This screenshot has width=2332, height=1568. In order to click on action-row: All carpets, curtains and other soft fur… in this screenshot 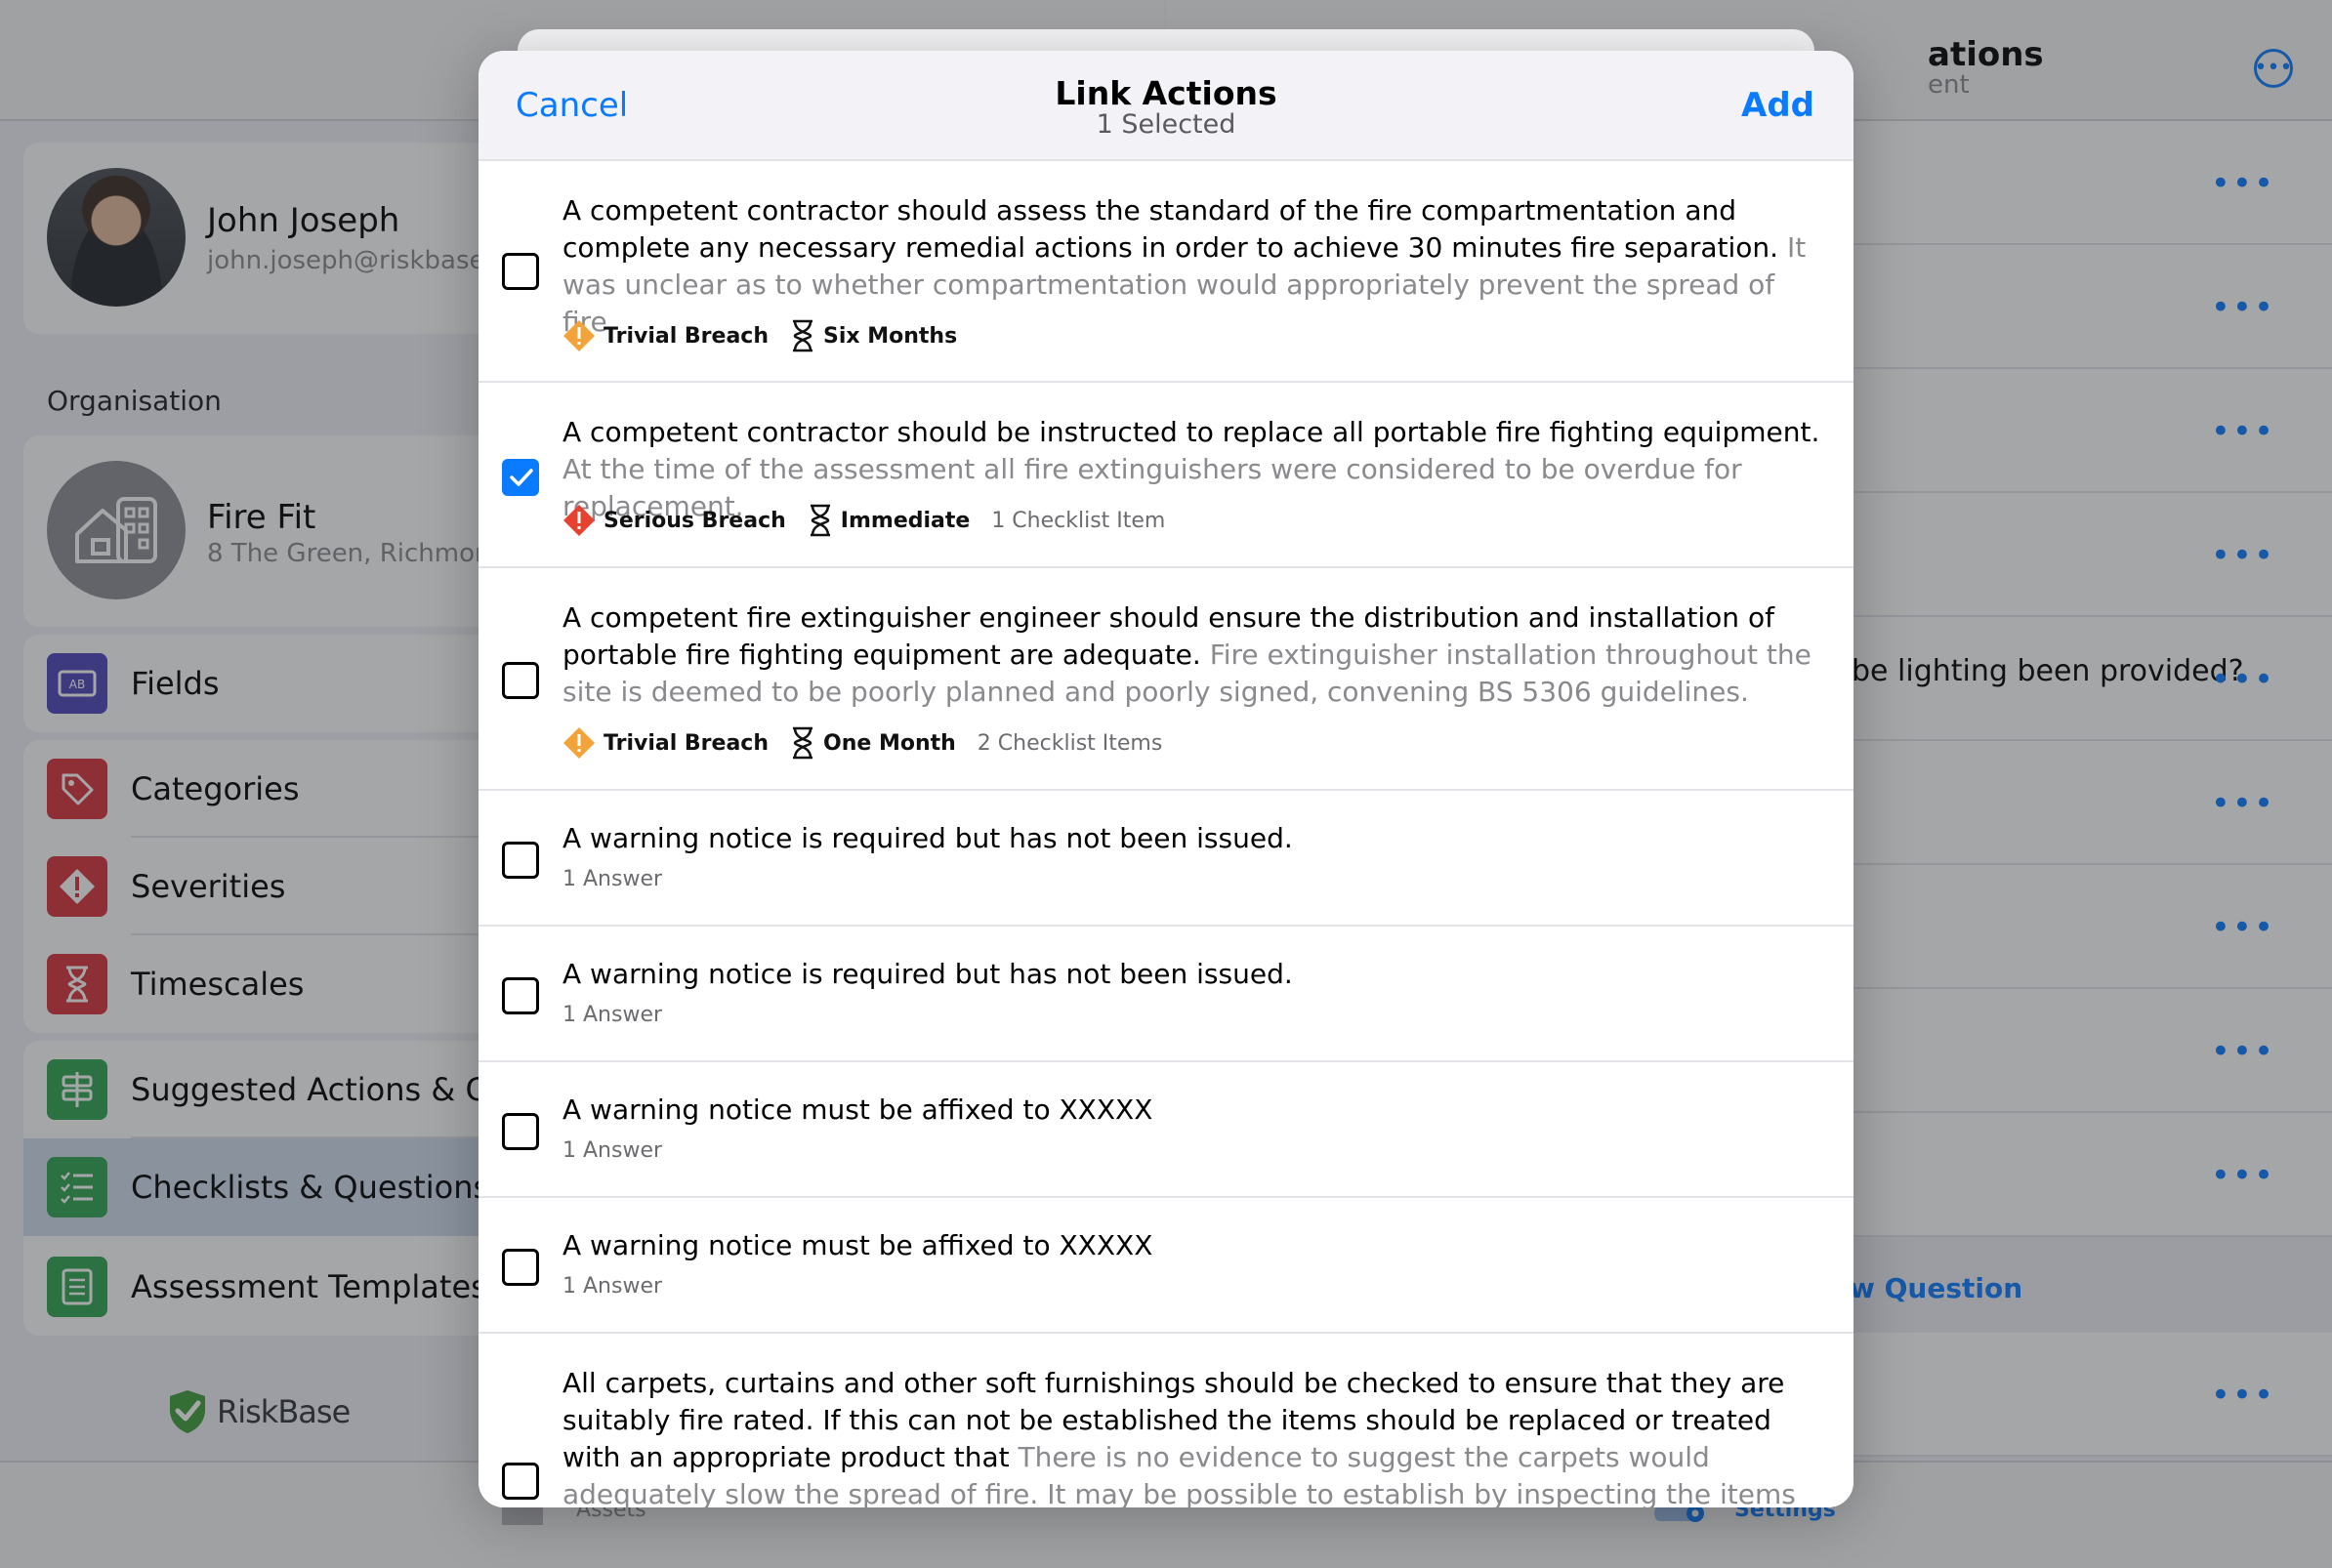, I will do `click(1166, 1420)`.